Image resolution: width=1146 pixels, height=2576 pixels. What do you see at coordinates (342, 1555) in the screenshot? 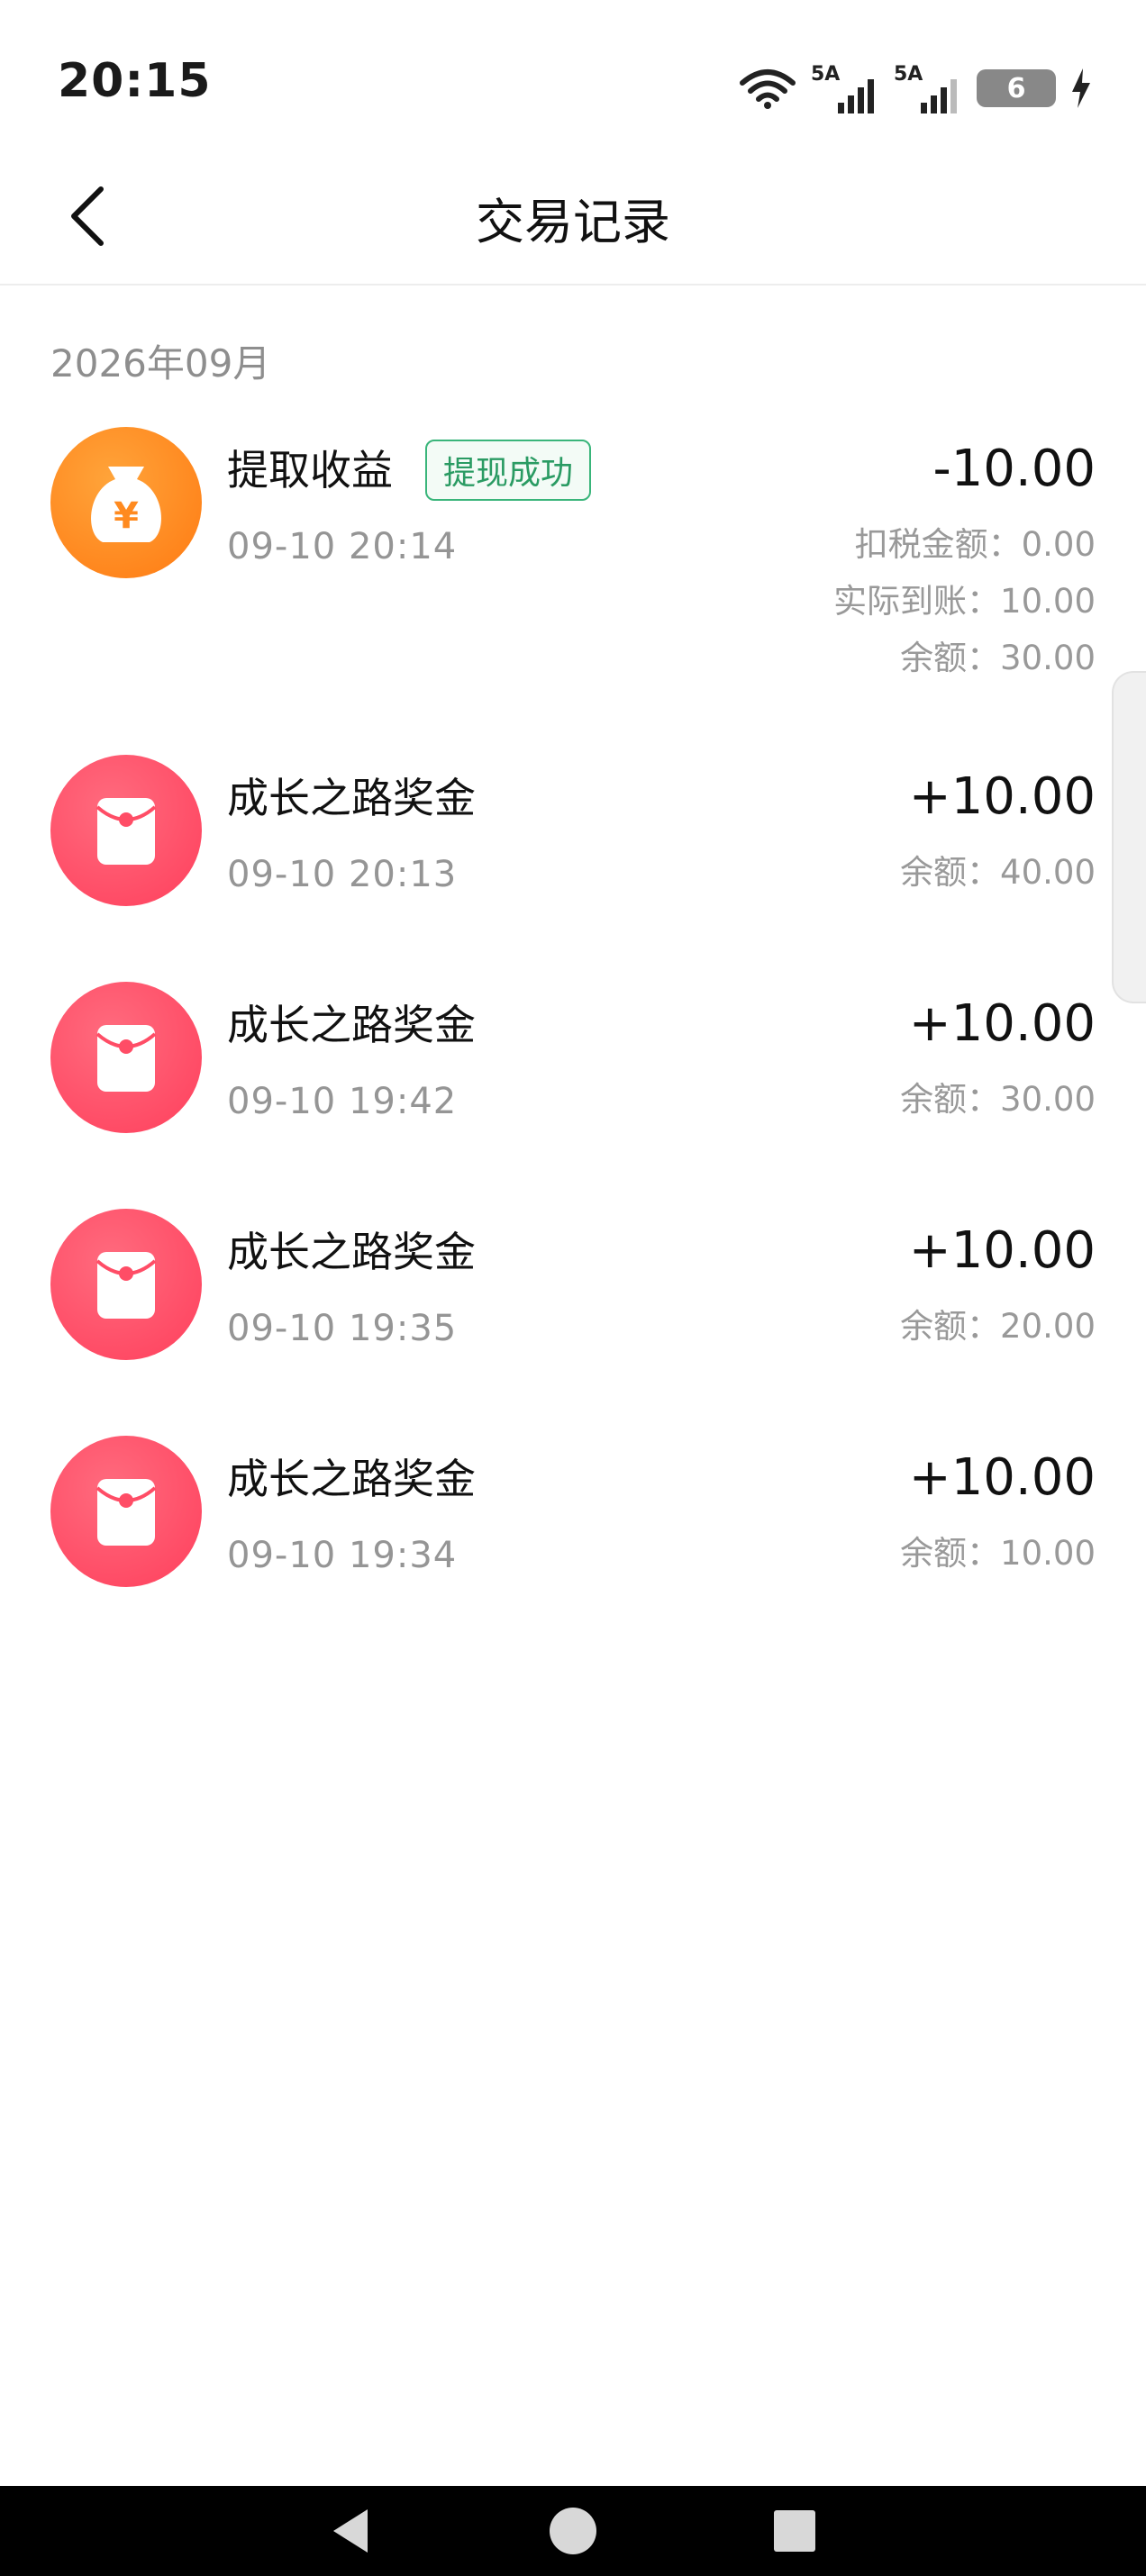
I see `transaction-time: 09-10 19:34` at bounding box center [342, 1555].